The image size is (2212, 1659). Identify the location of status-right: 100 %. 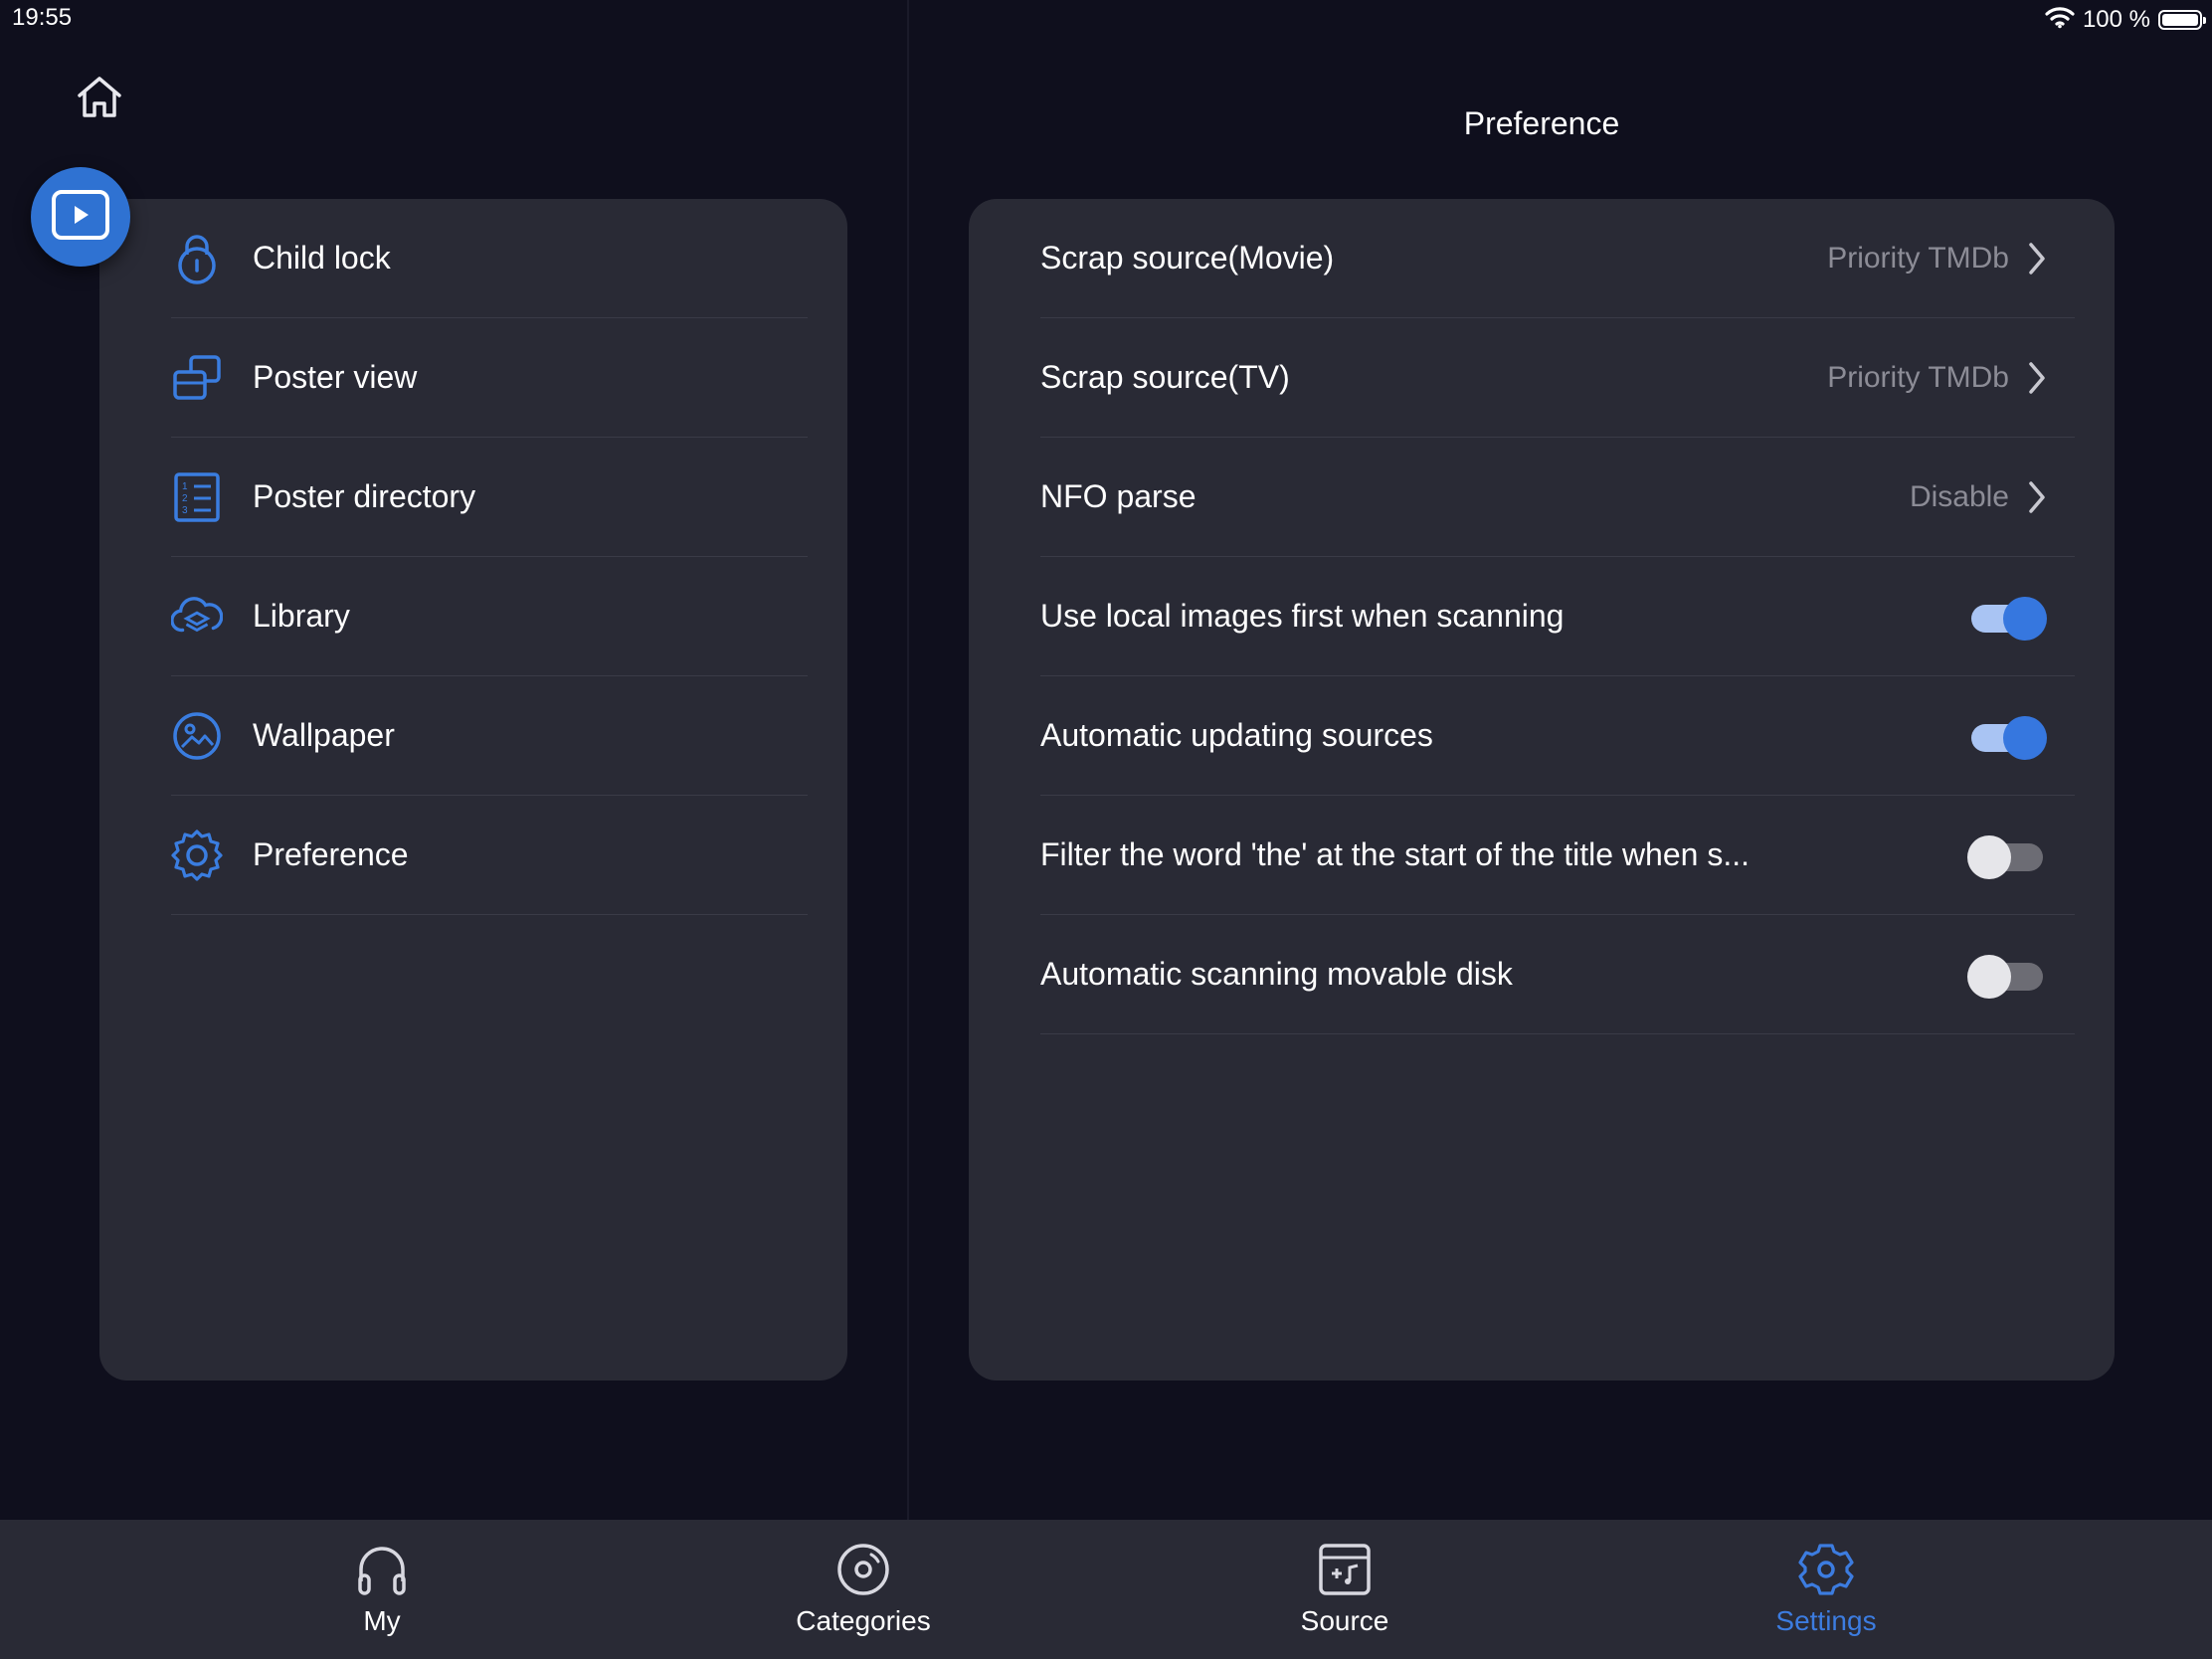
(2125, 20).